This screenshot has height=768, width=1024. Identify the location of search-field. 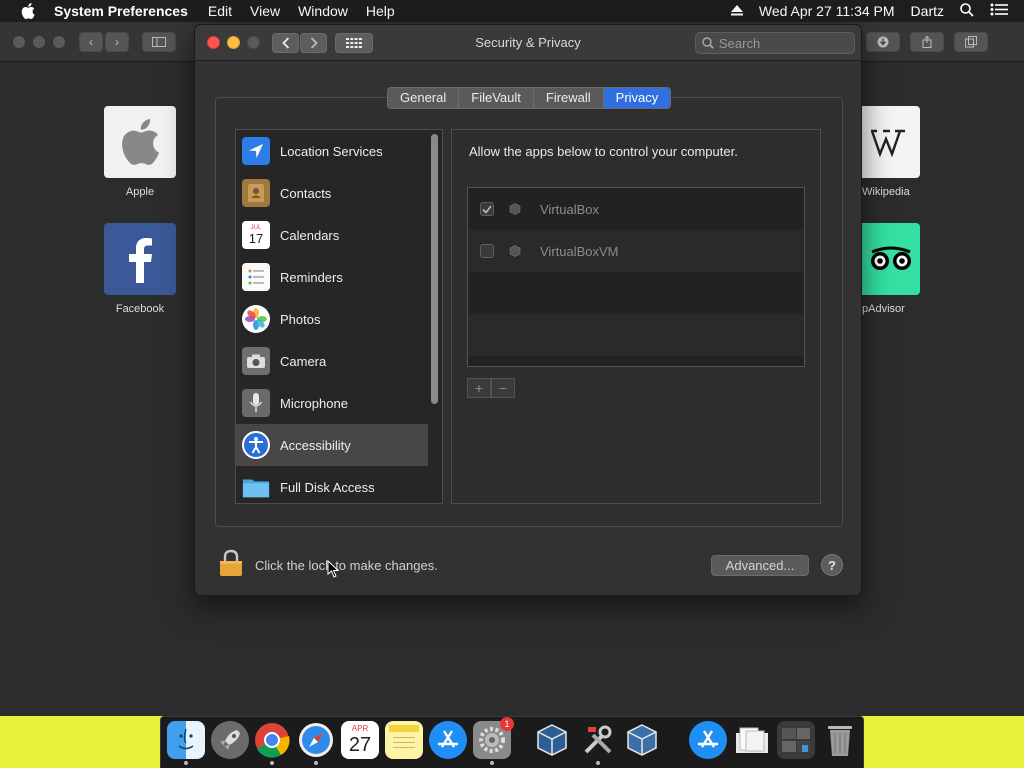
(775, 43).